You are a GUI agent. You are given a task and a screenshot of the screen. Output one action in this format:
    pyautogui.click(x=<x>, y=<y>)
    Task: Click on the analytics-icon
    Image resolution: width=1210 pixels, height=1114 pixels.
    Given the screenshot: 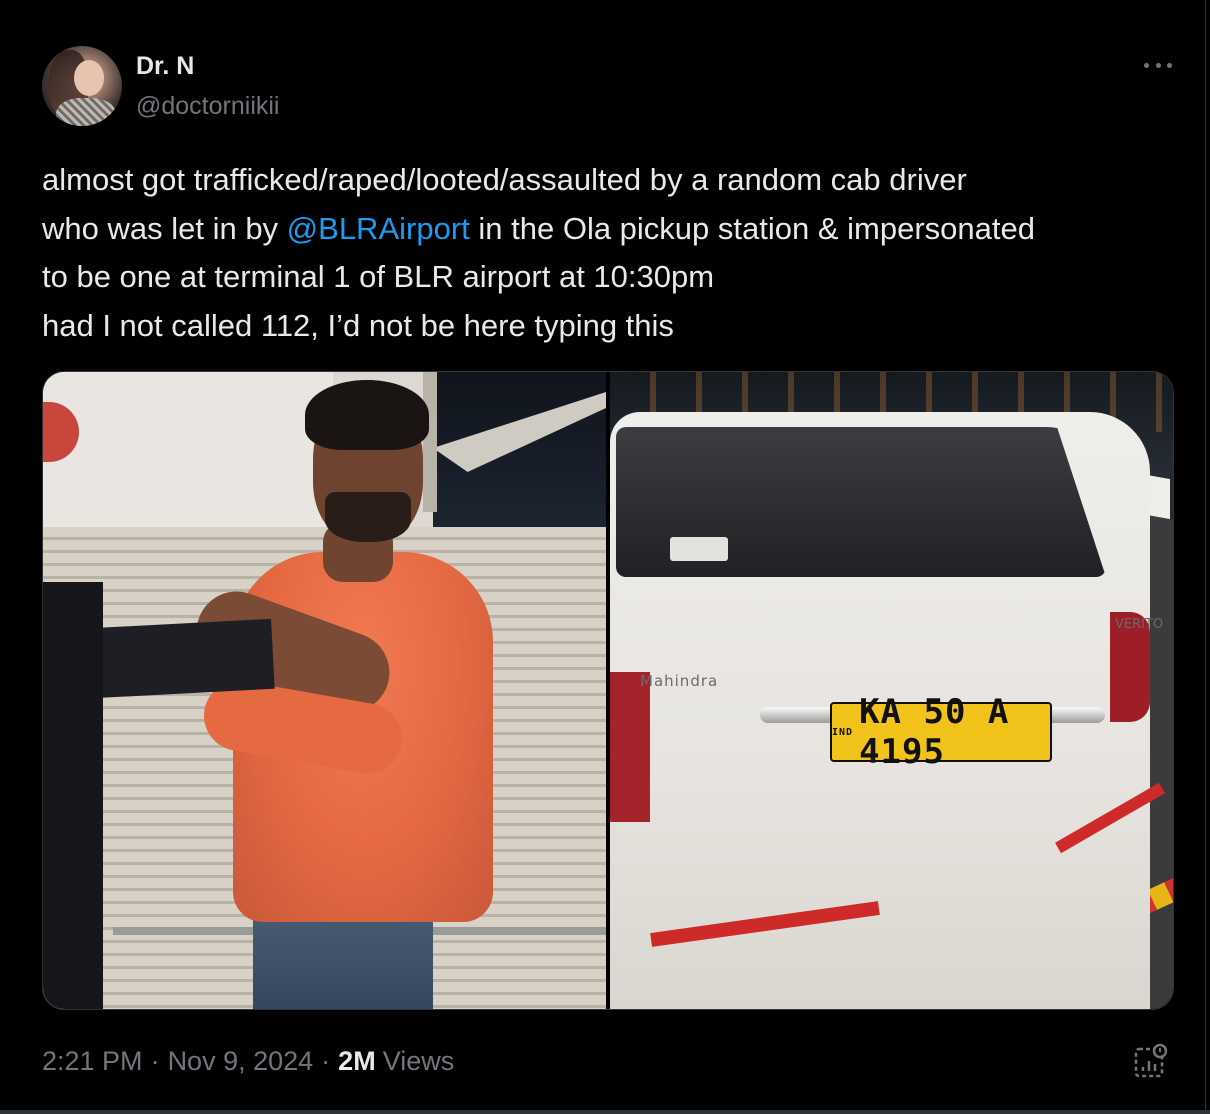 What is the action you would take?
    pyautogui.click(x=1151, y=1061)
    